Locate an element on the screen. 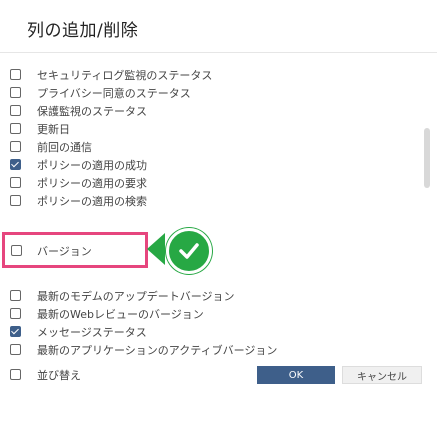 The width and height of the screenshot is (437, 426). column-row: 前回の通信 is located at coordinates (51, 146).